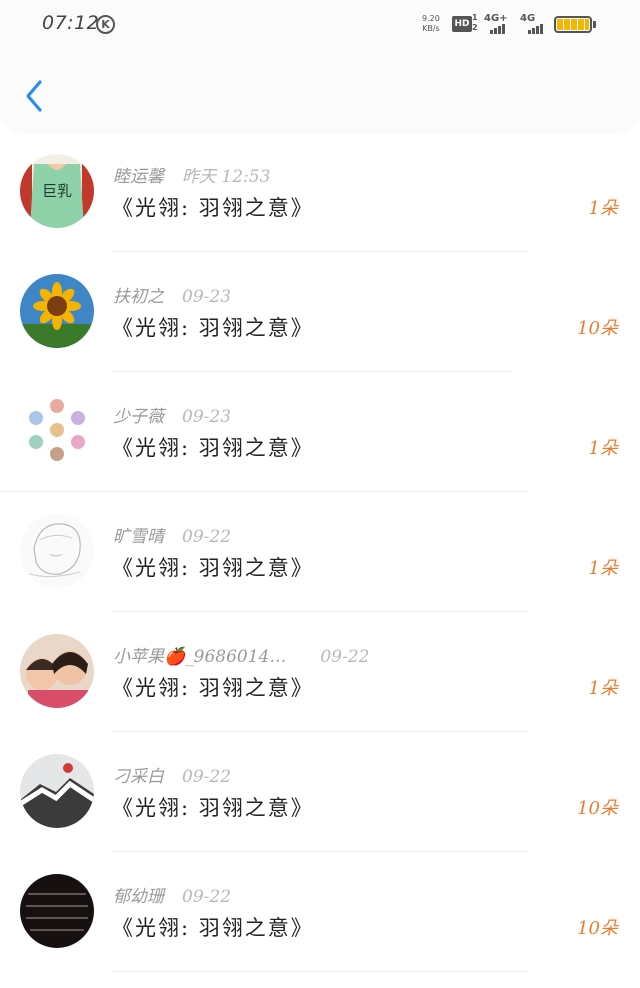 The height and width of the screenshot is (988, 640). Describe the element at coordinates (138, 297) in the screenshot. I see `user-name: 扶初之` at that location.